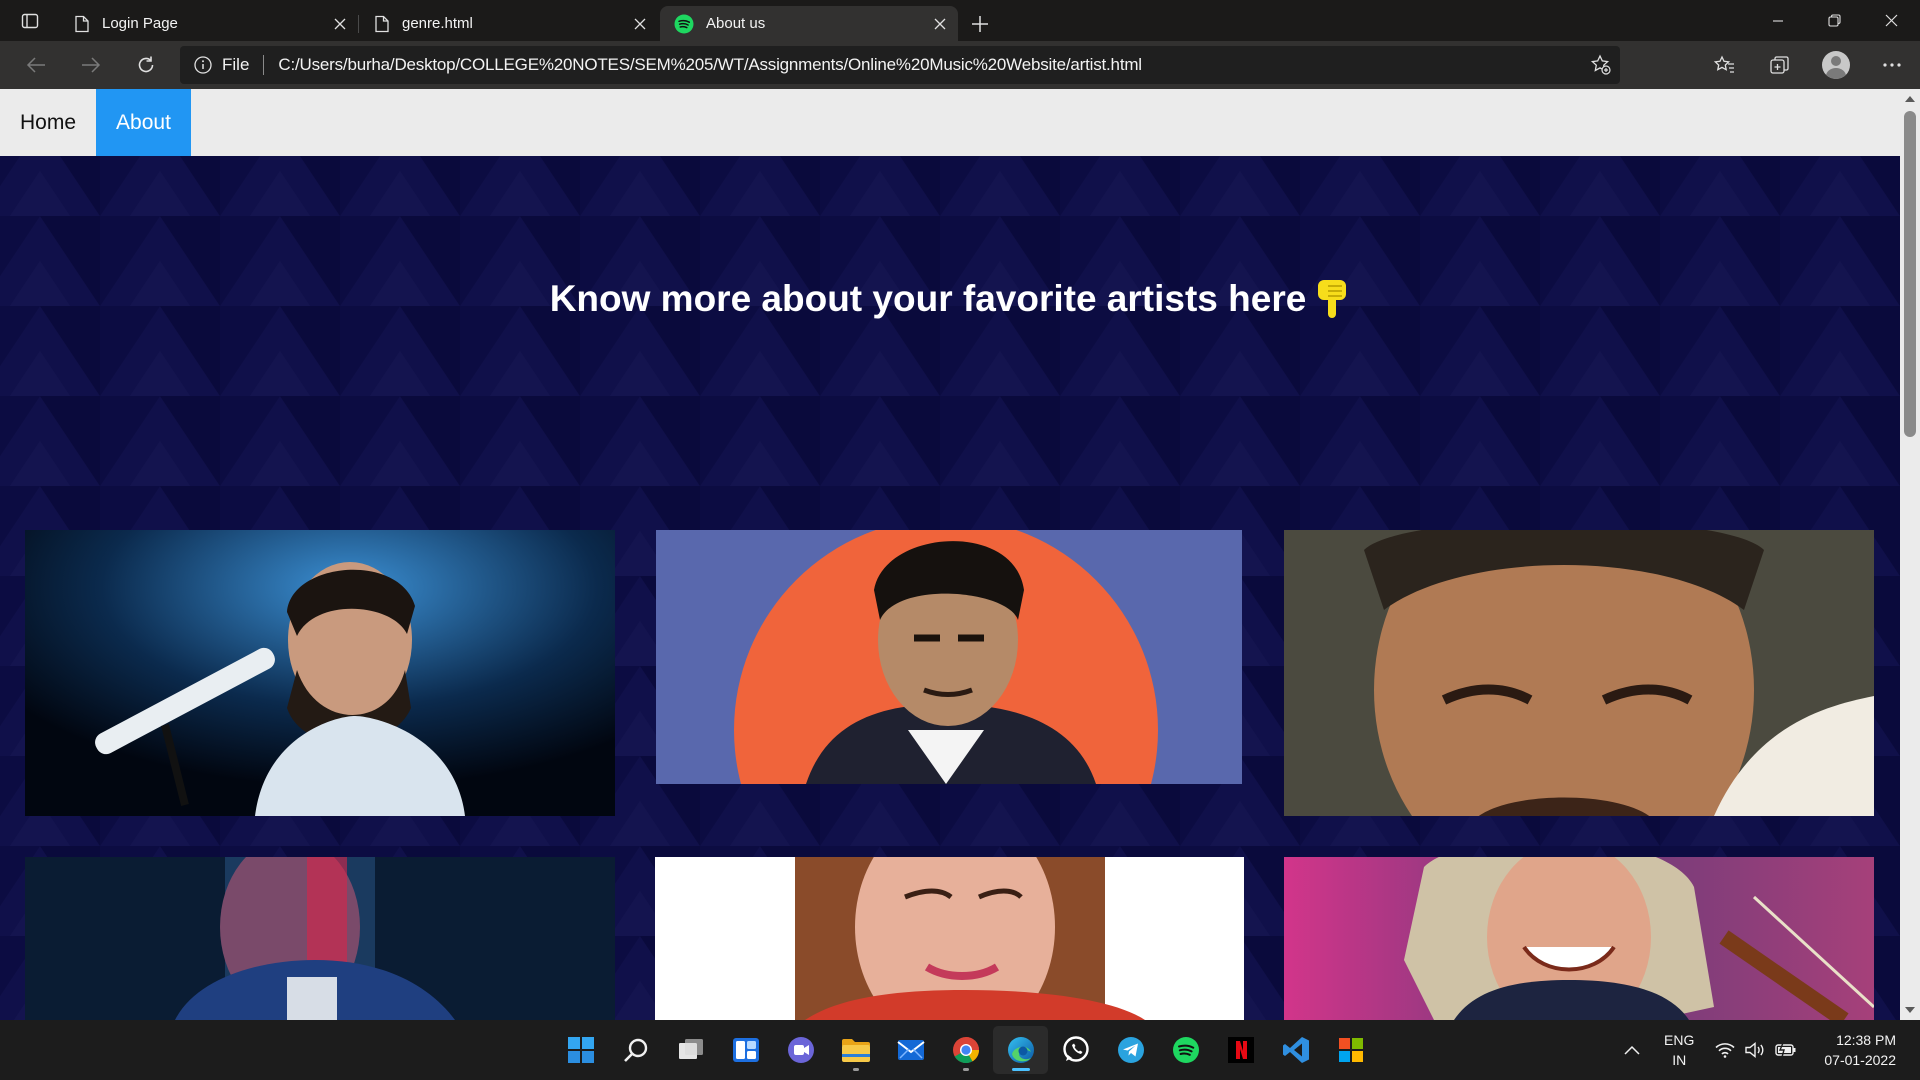 The height and width of the screenshot is (1080, 1920). I want to click on arrow-left-icon, so click(35, 65).